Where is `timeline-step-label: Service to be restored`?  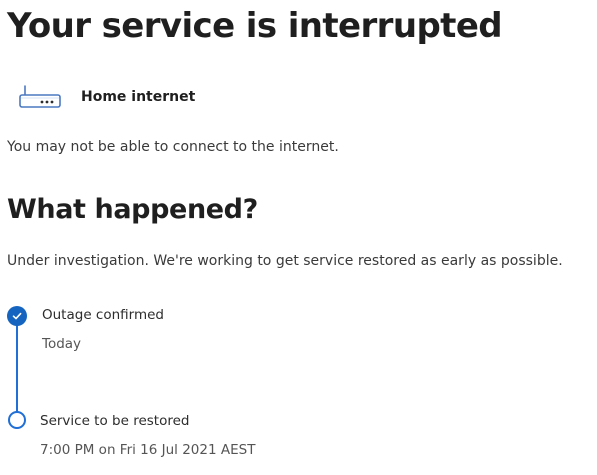
timeline-step-label: Service to be restored is located at coordinates (115, 421).